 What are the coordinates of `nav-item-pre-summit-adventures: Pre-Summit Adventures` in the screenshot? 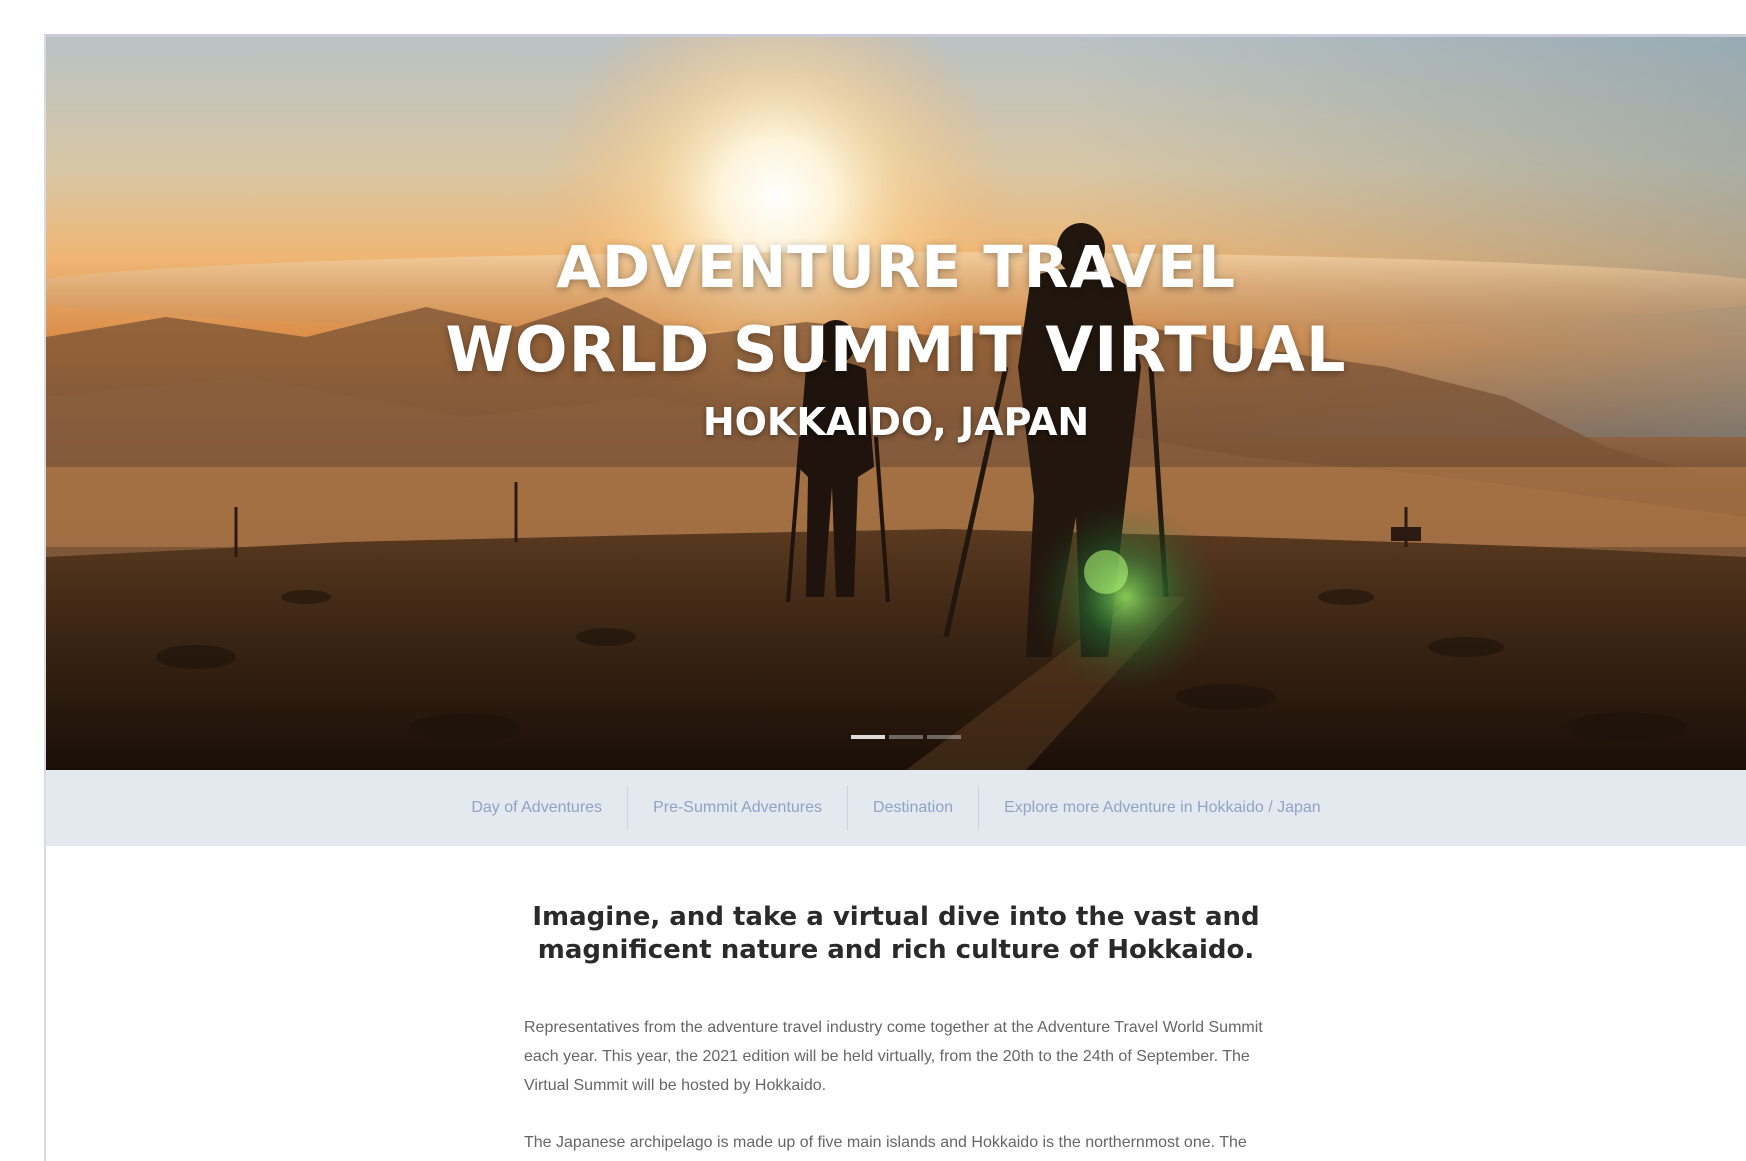 It's located at (737, 808).